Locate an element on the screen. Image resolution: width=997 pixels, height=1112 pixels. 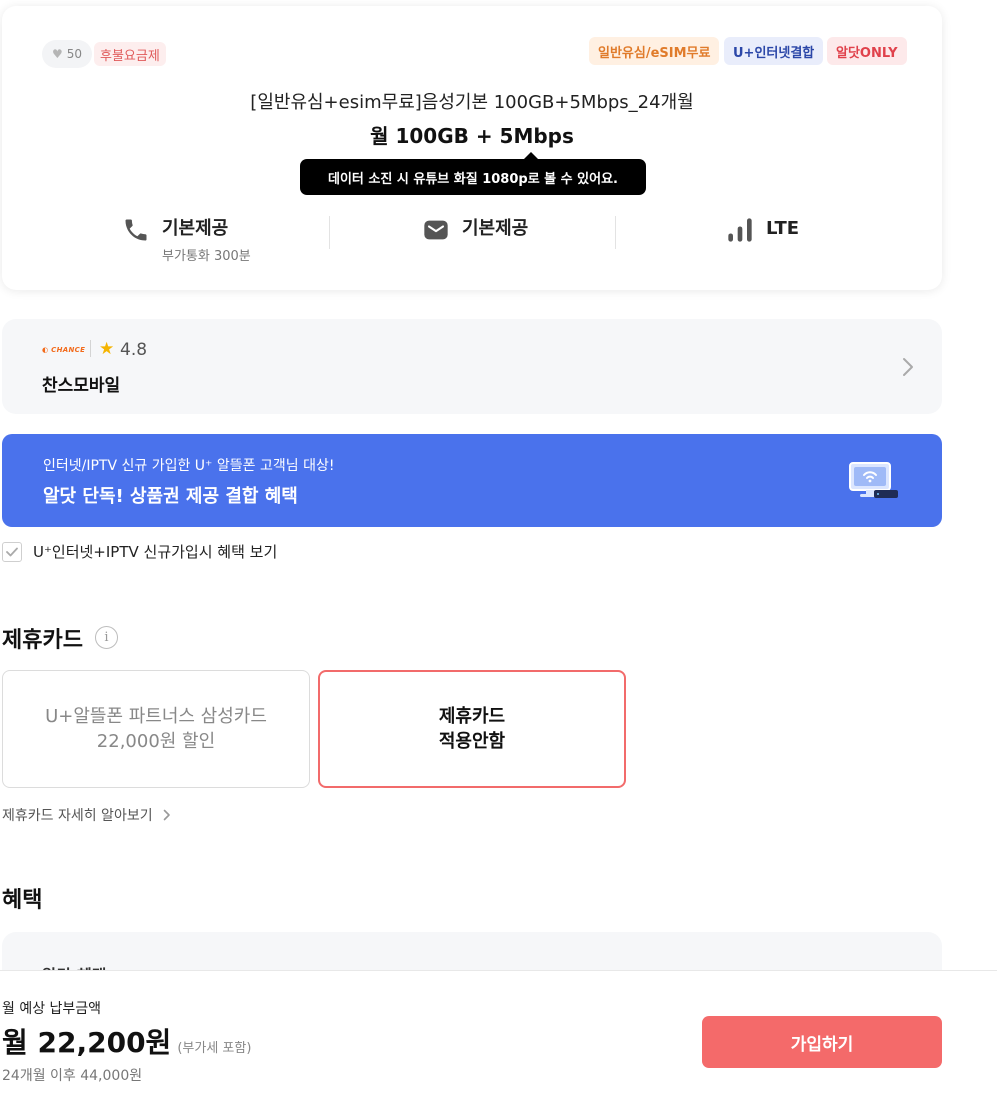
plan-data-summary: 월 100GB + 5Mbps is located at coordinates (472, 136).